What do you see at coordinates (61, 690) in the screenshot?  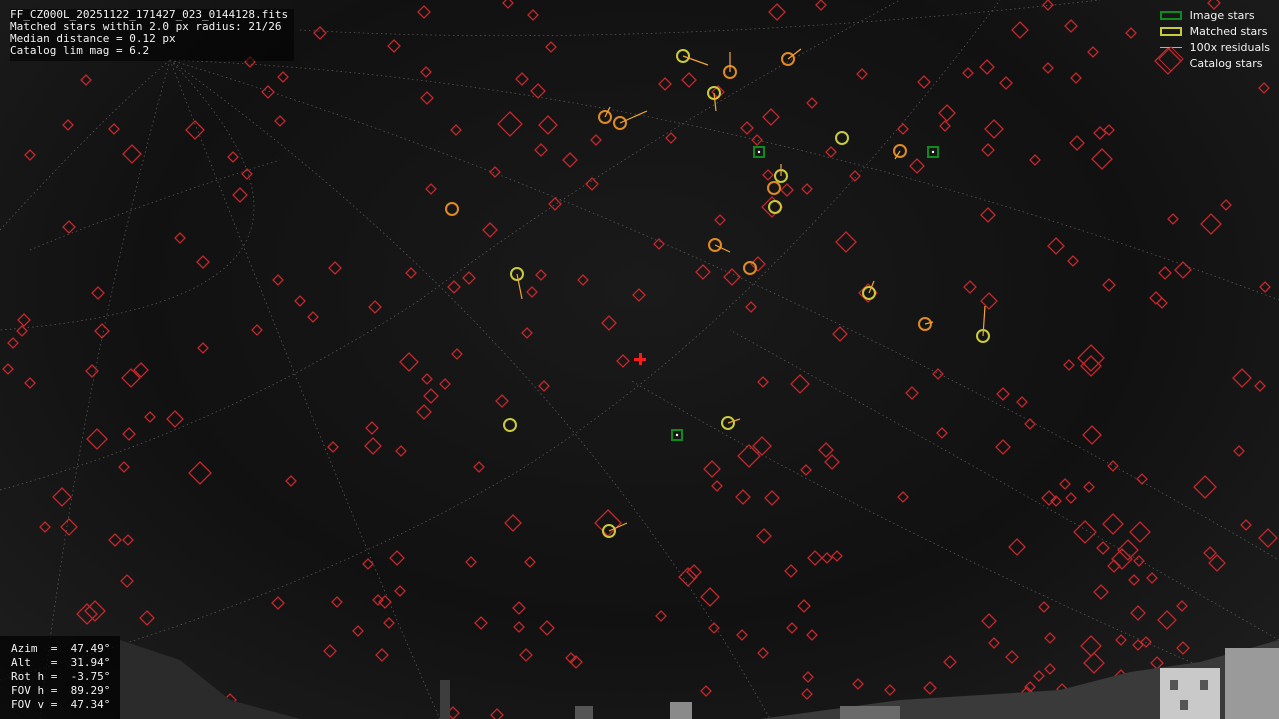 I see `fov-h-readout: FOV h = 89.29°` at bounding box center [61, 690].